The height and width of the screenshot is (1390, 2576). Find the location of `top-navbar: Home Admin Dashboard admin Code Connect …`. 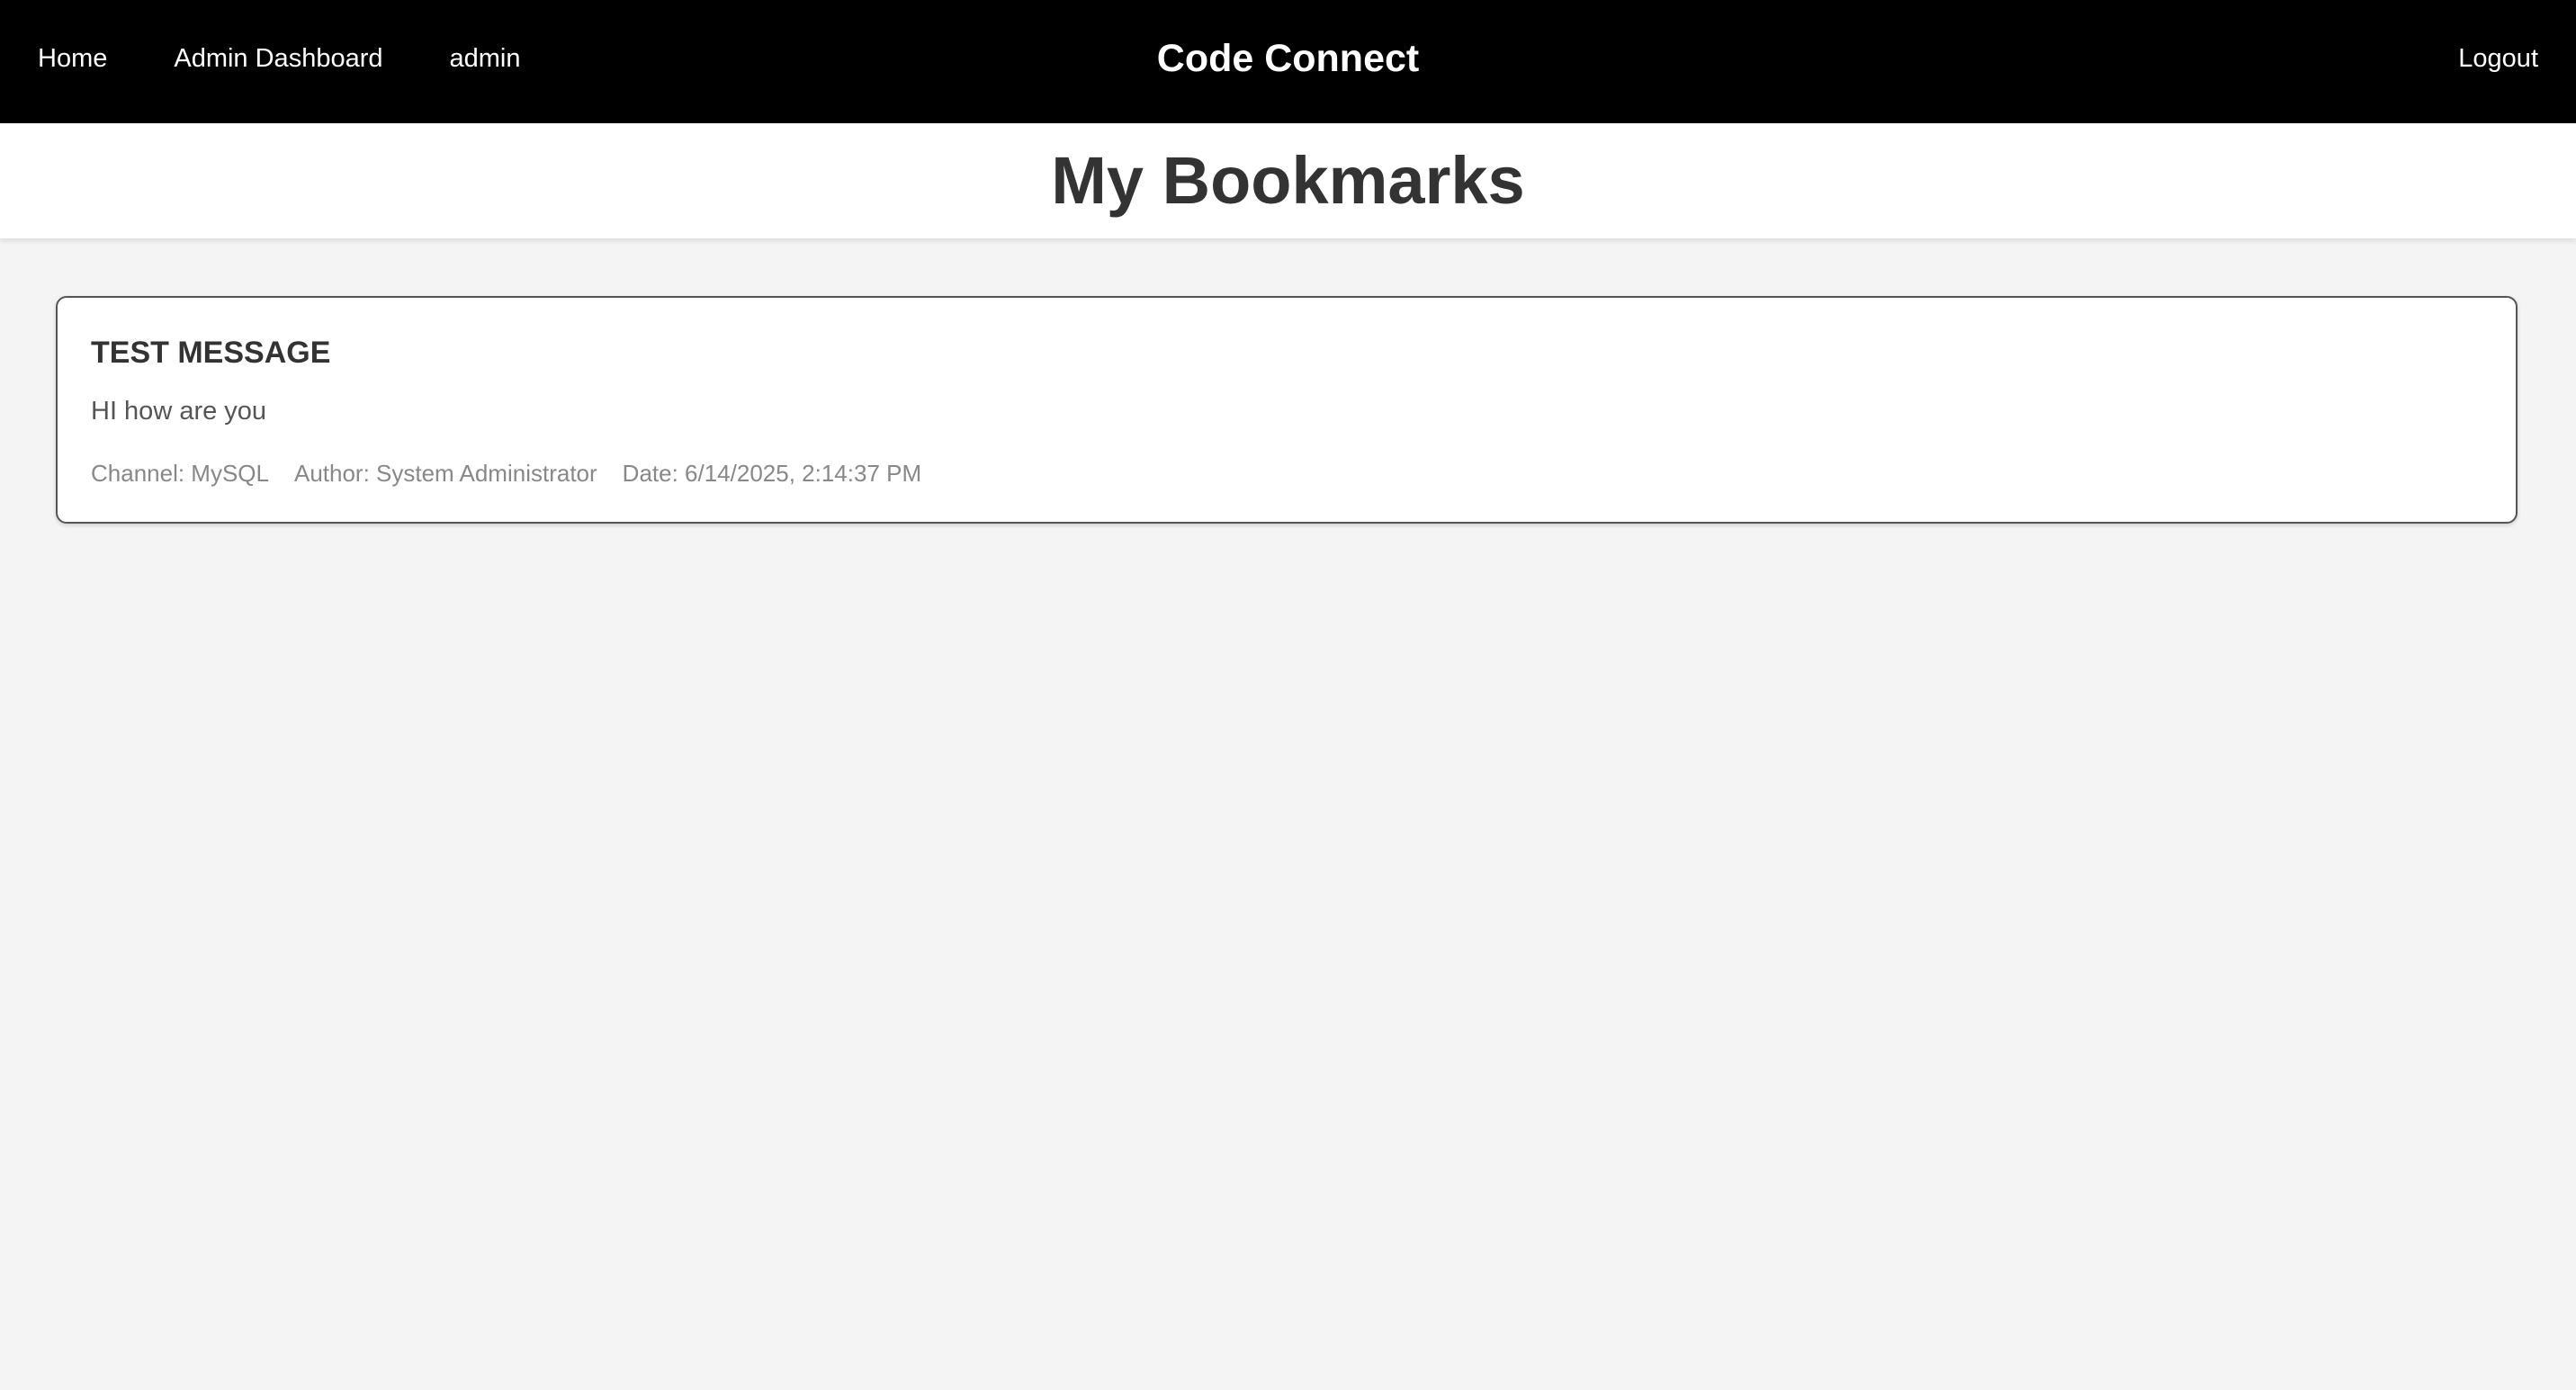

top-navbar: Home Admin Dashboard admin Code Connect … is located at coordinates (1288, 61).